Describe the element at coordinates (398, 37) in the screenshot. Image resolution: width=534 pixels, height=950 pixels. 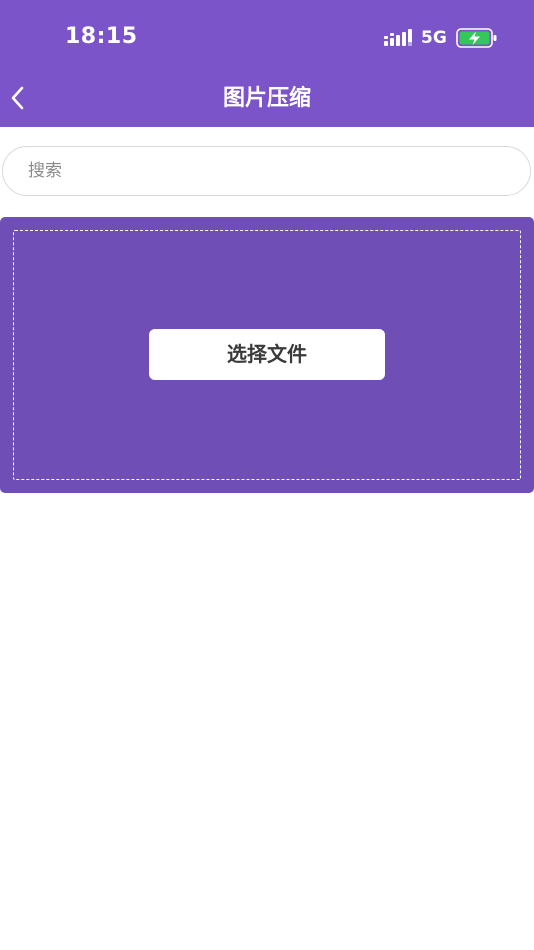
I see `signal-bars-icon` at that location.